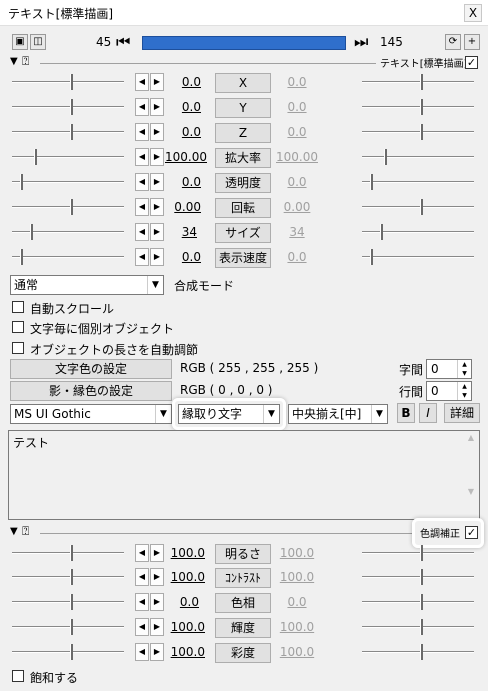 This screenshot has height=691, width=488. I want to click on param-start-value: 100.00, so click(185, 157).